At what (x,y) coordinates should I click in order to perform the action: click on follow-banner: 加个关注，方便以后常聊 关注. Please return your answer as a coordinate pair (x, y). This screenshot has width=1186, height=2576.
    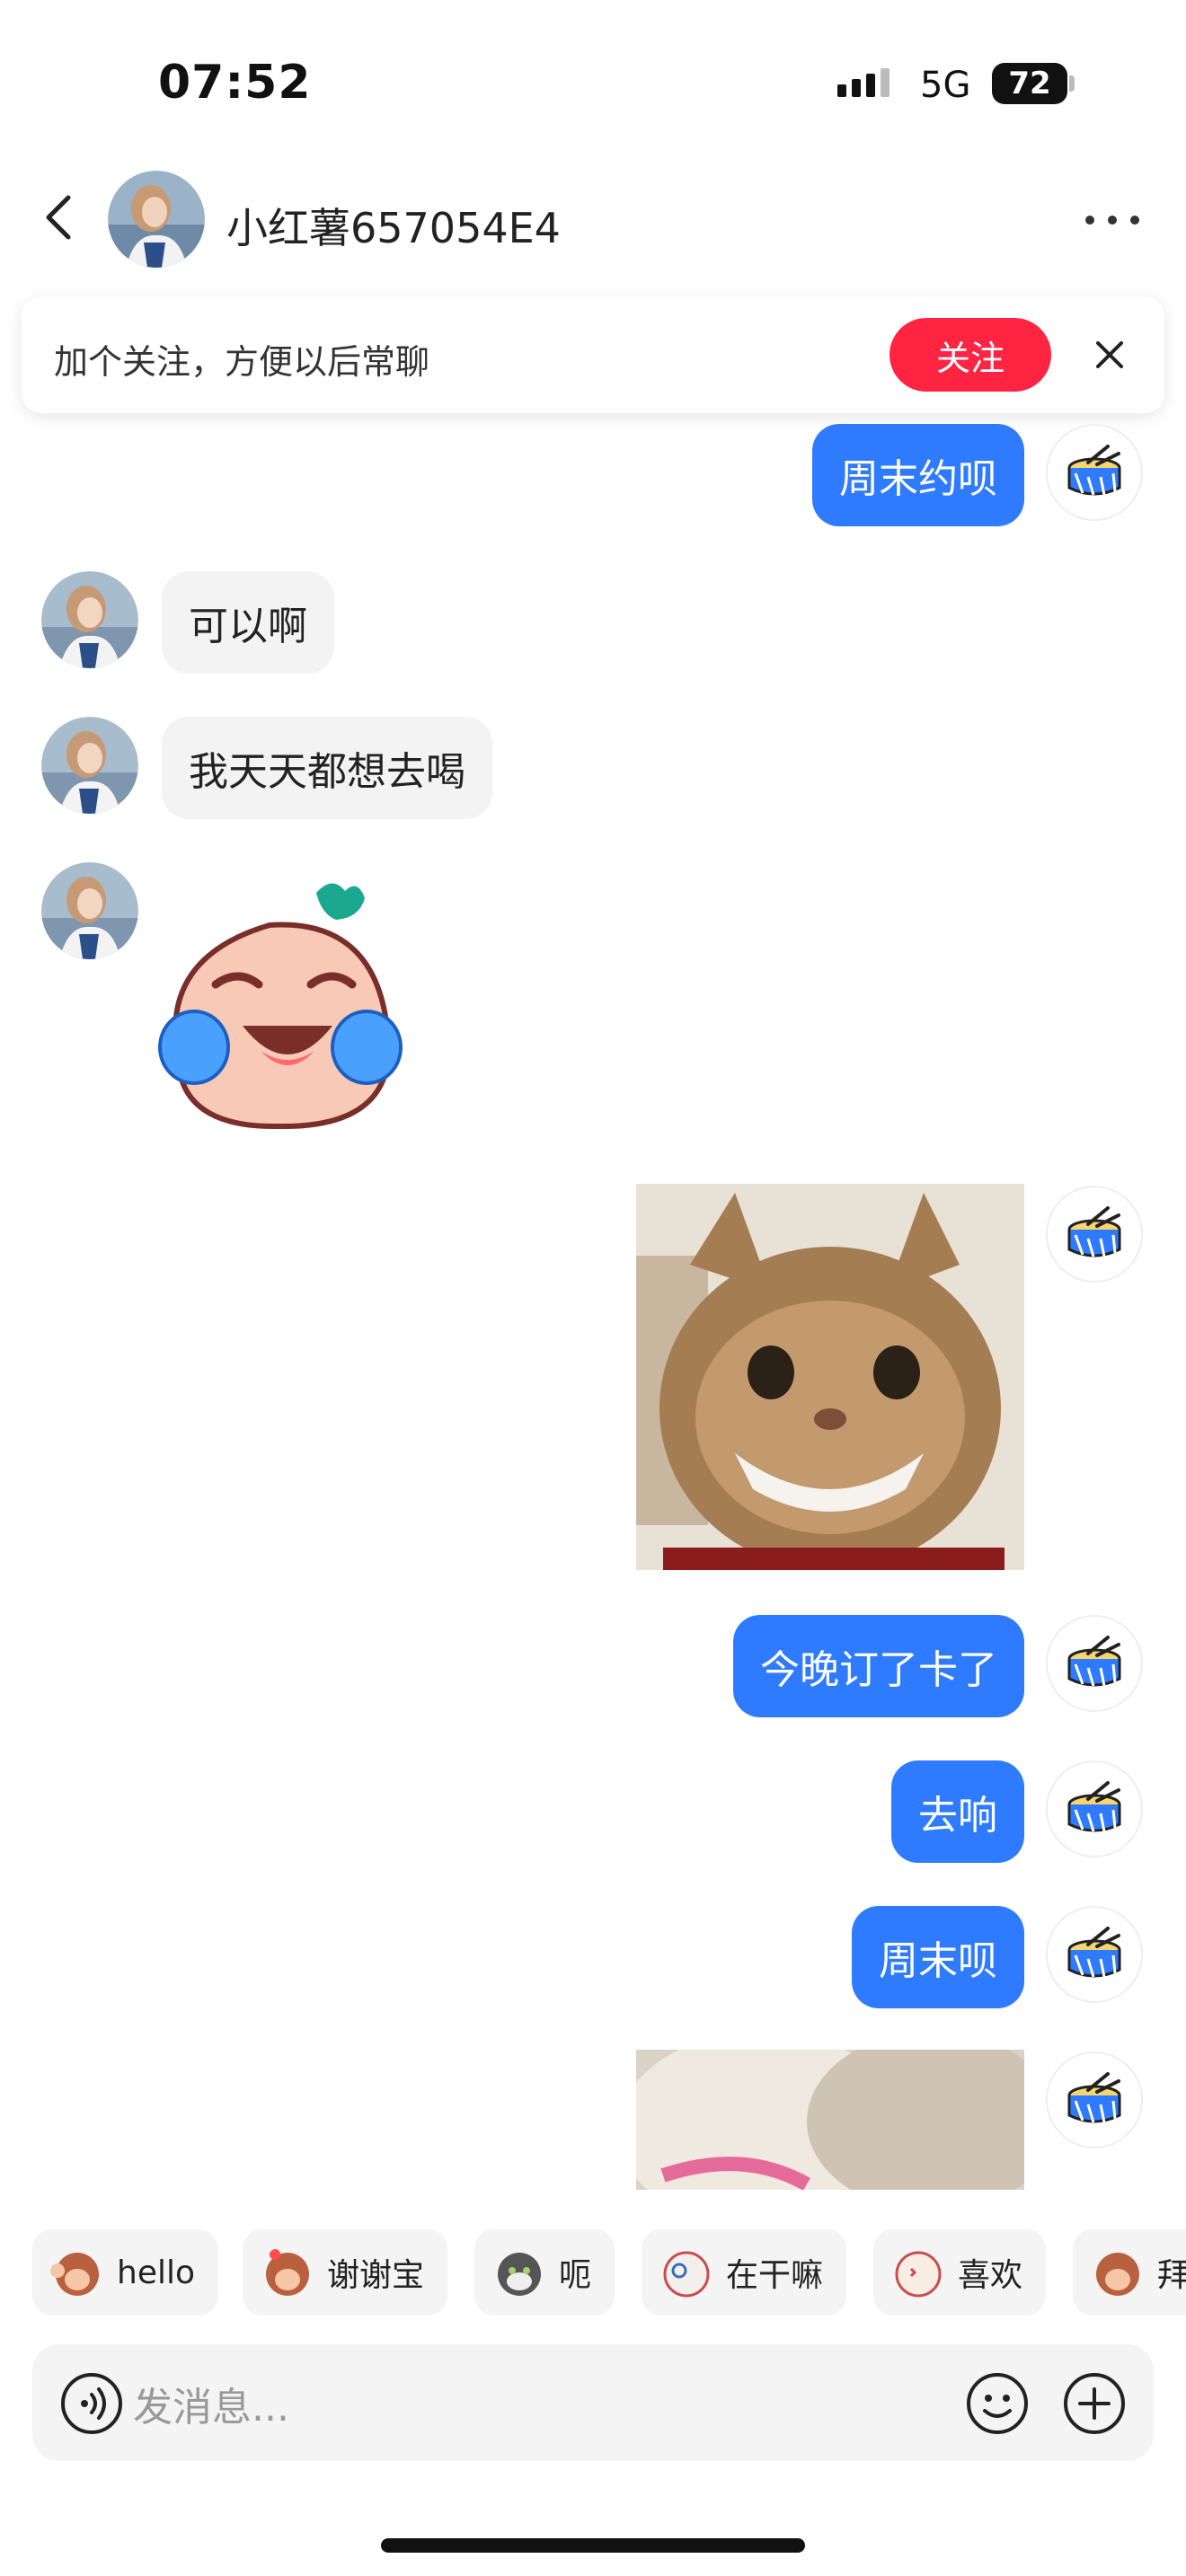
    Looking at the image, I should click on (593, 354).